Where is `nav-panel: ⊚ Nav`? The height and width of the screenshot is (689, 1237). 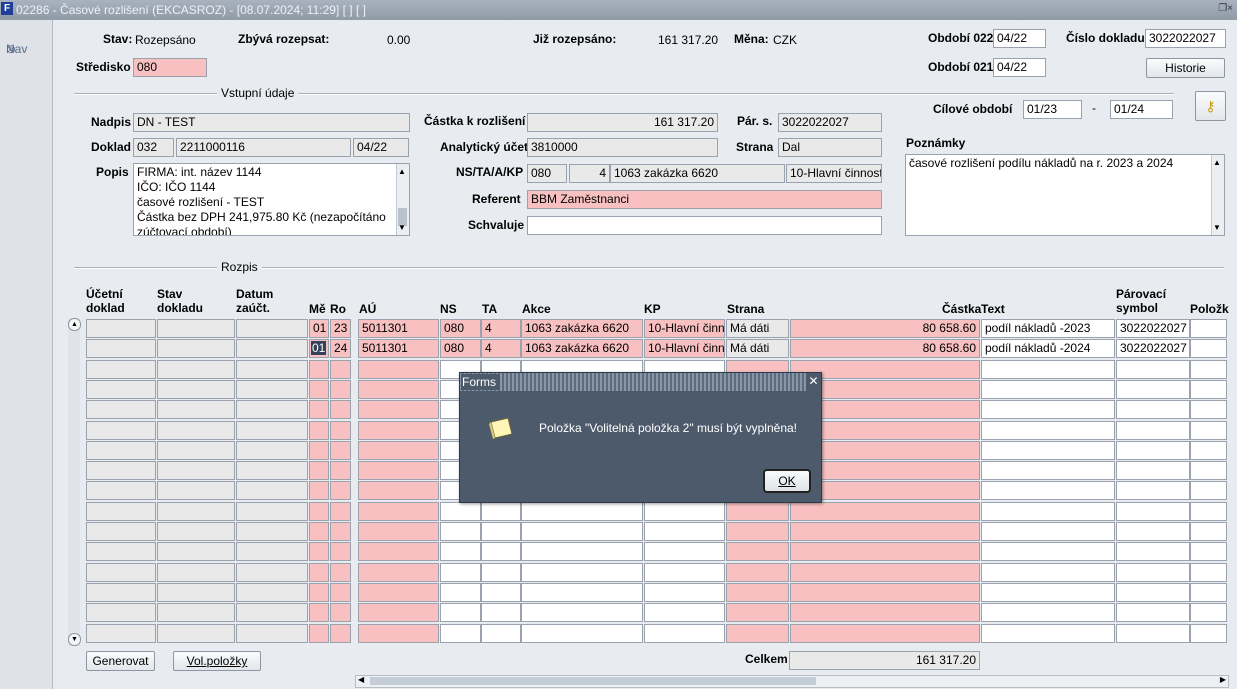 nav-panel: ⊚ Nav is located at coordinates (26, 354).